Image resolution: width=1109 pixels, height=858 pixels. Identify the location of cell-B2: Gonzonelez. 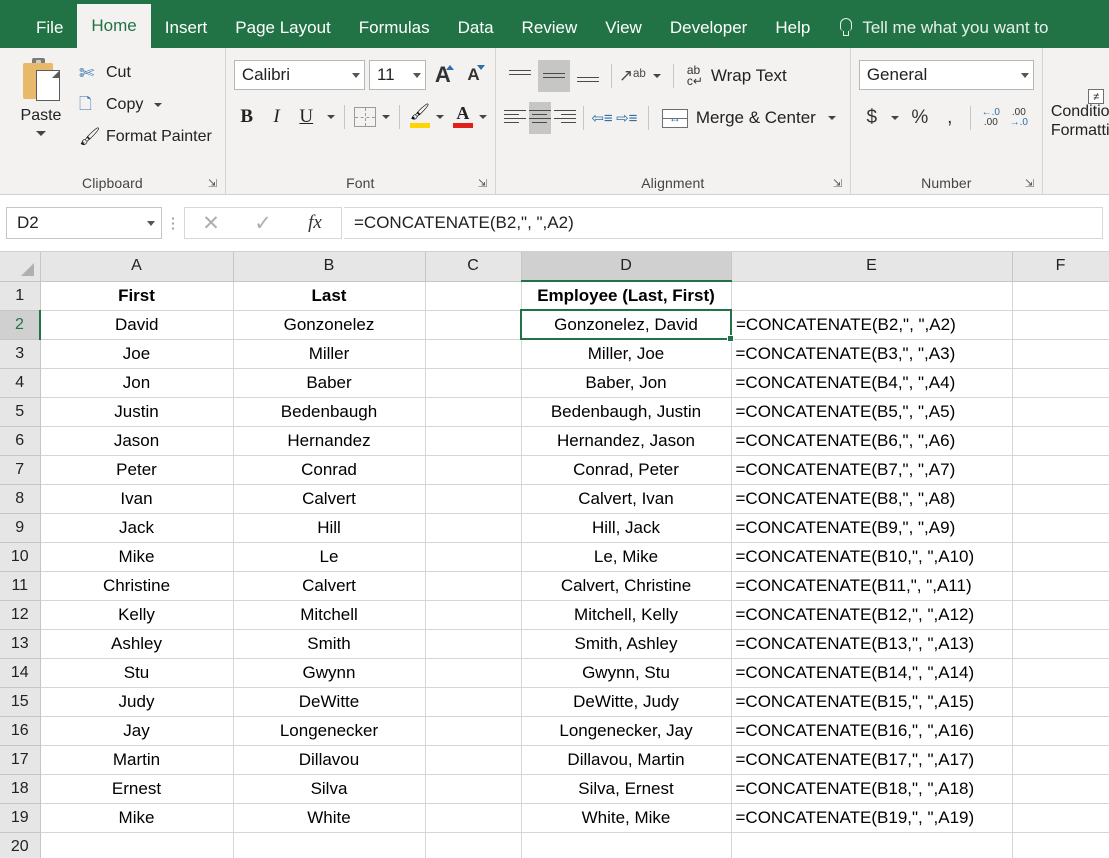
(329, 324).